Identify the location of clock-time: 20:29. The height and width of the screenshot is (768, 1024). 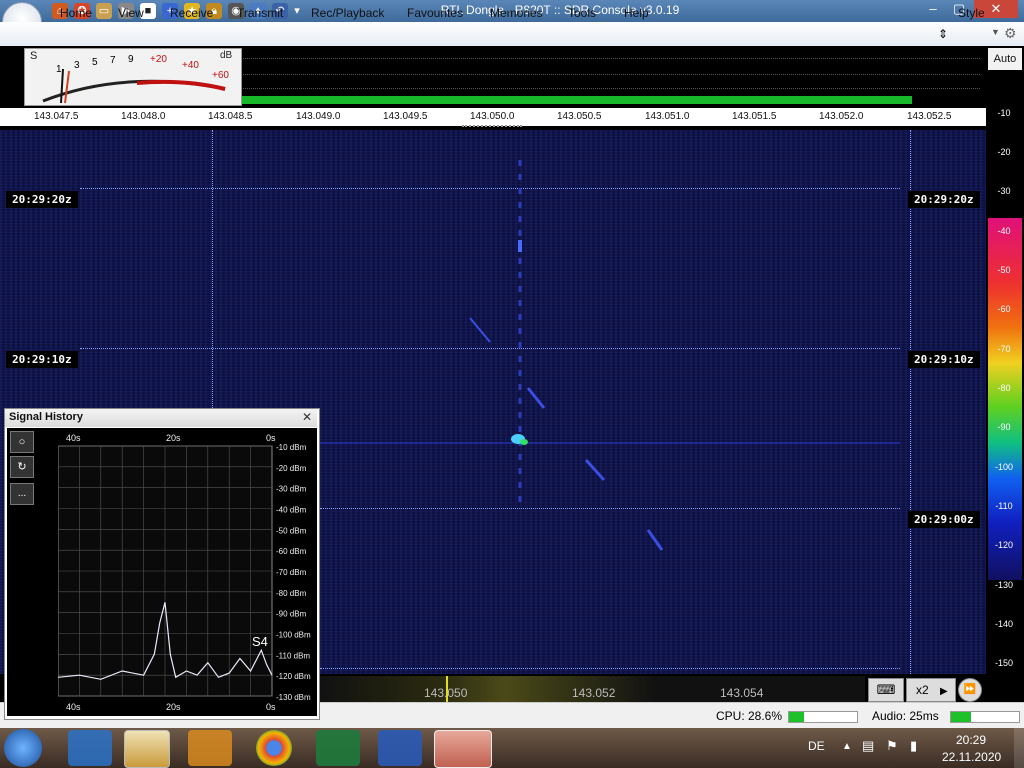
(971, 740).